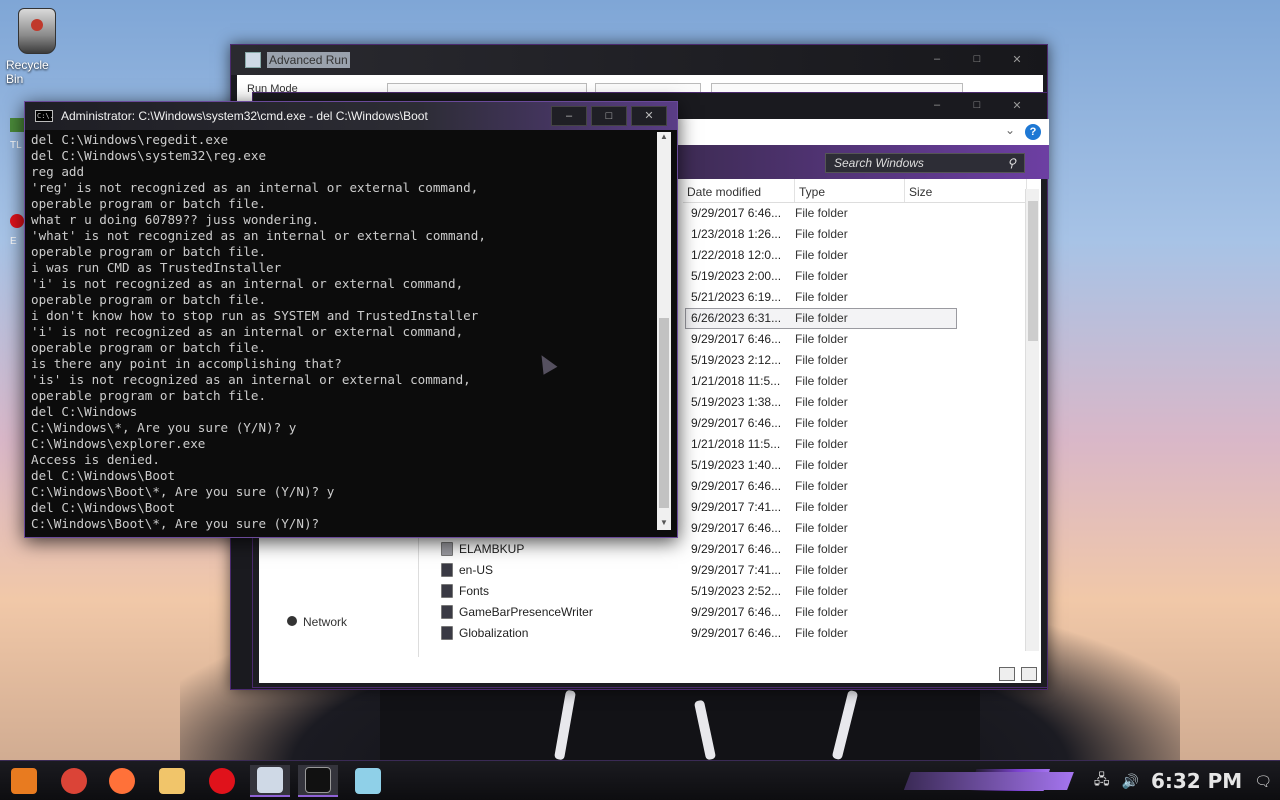 This screenshot has width=1280, height=800. What do you see at coordinates (172, 781) in the screenshot?
I see `taskbar-file-explorer-button` at bounding box center [172, 781].